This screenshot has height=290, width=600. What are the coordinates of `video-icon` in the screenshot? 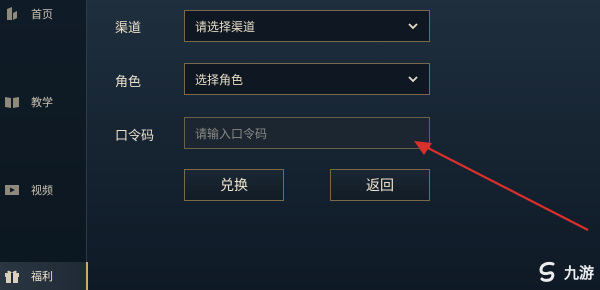 It's located at (12, 190).